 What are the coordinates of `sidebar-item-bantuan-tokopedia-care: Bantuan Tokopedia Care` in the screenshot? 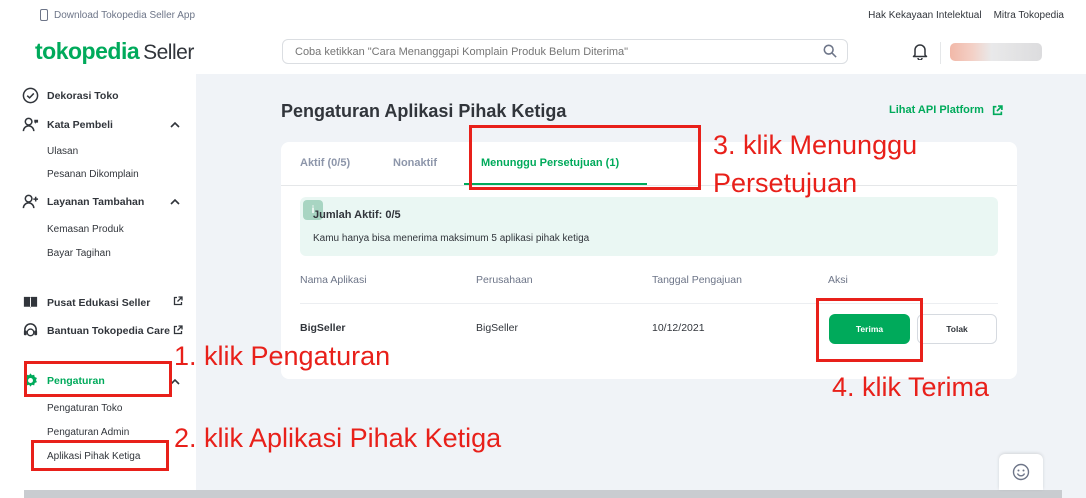 It's located at (96, 330).